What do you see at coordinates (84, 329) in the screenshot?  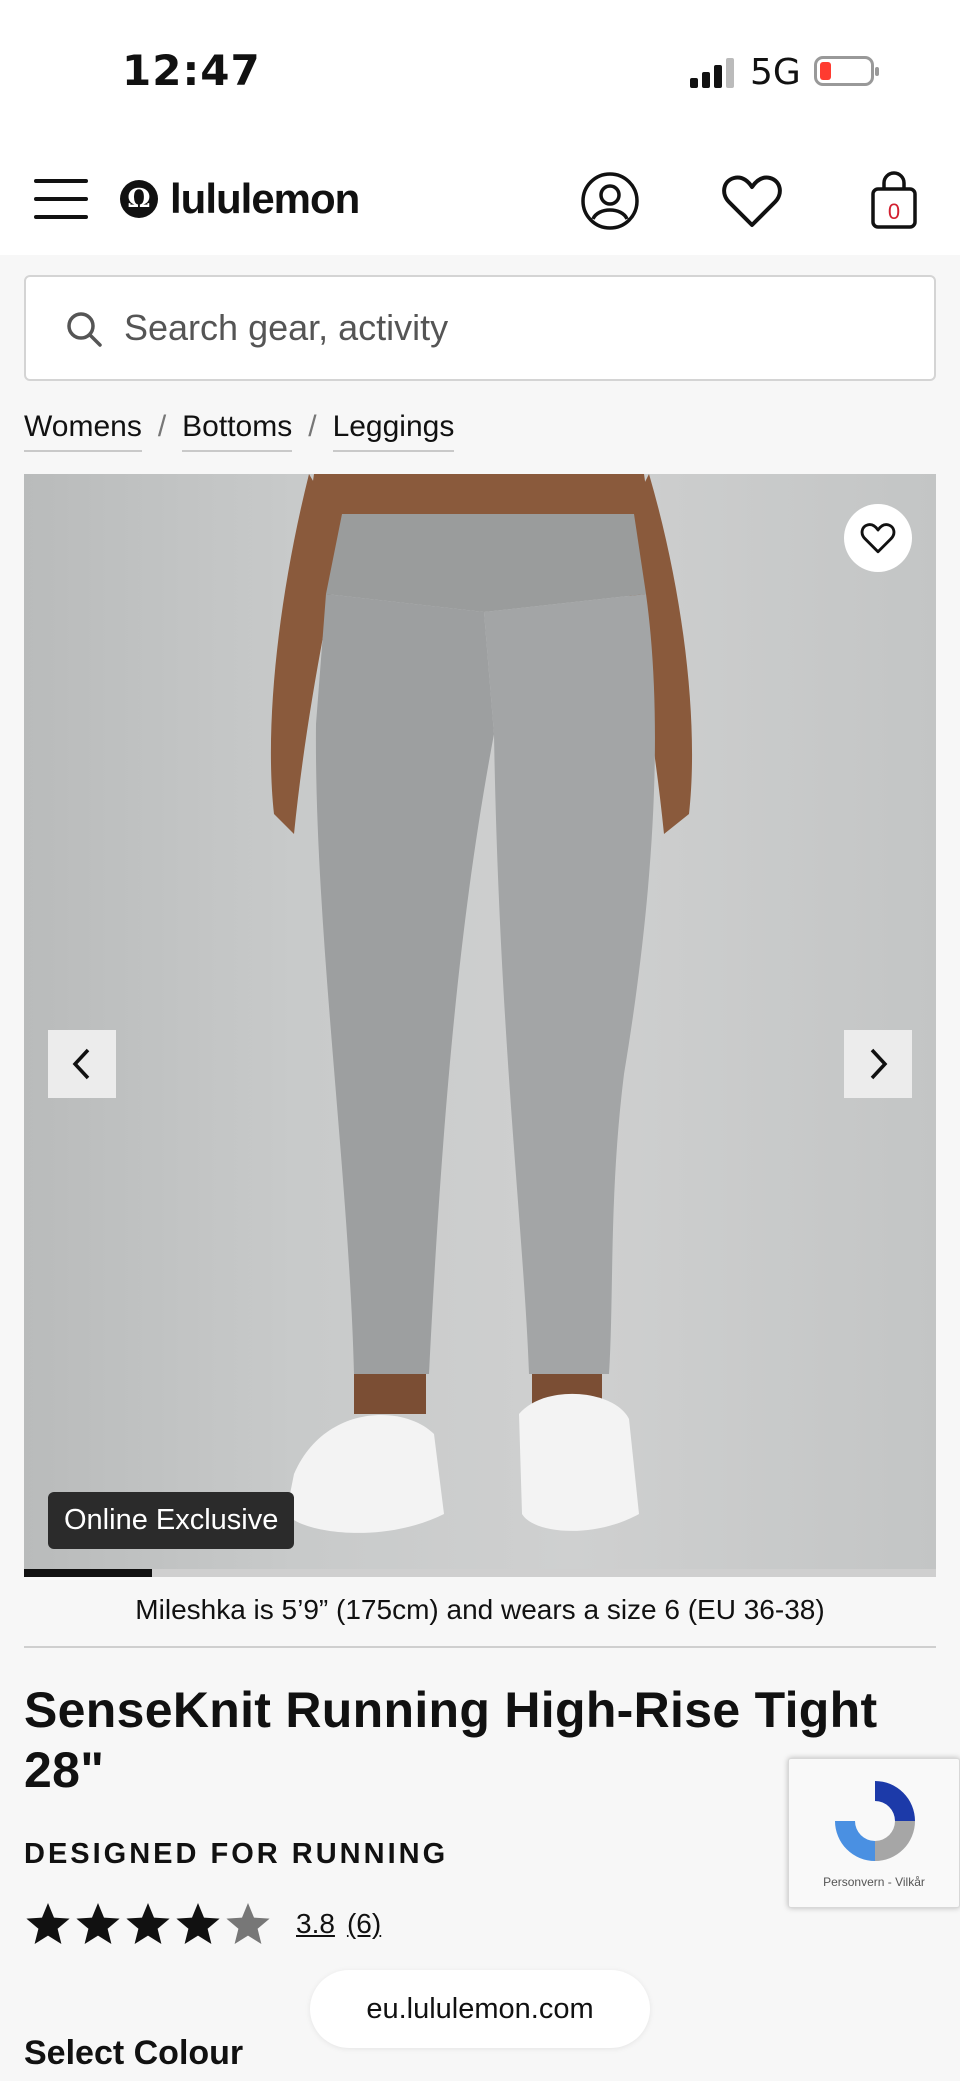 I see `search-icon` at bounding box center [84, 329].